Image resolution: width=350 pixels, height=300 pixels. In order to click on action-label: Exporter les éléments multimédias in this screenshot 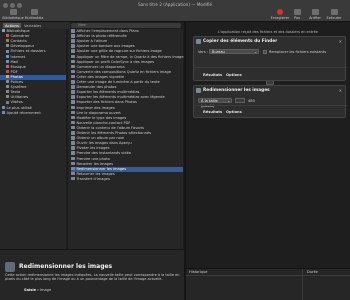, I will do `click(108, 92)`.